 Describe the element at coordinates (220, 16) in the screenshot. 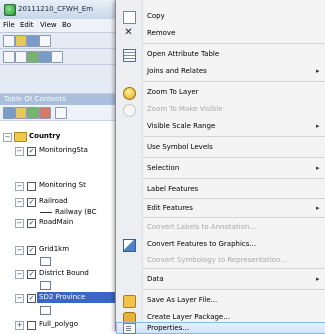

I see `menu-item-copy: Copy` at that location.